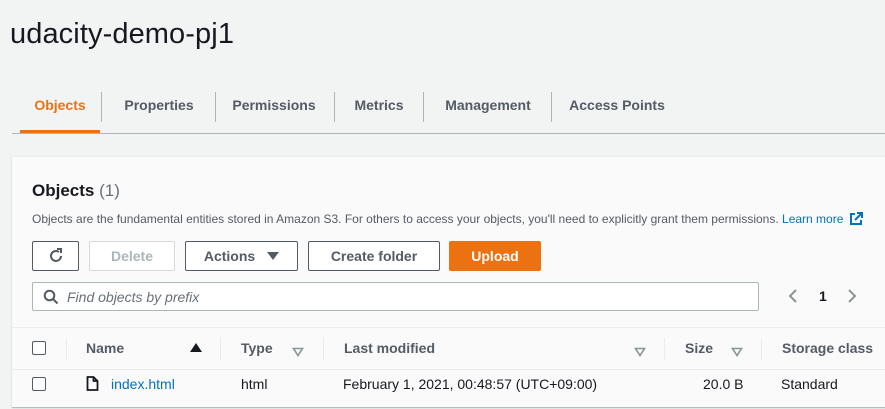 This screenshot has height=409, width=885. Describe the element at coordinates (812, 219) in the screenshot. I see `learn-more-link: Learn more` at that location.